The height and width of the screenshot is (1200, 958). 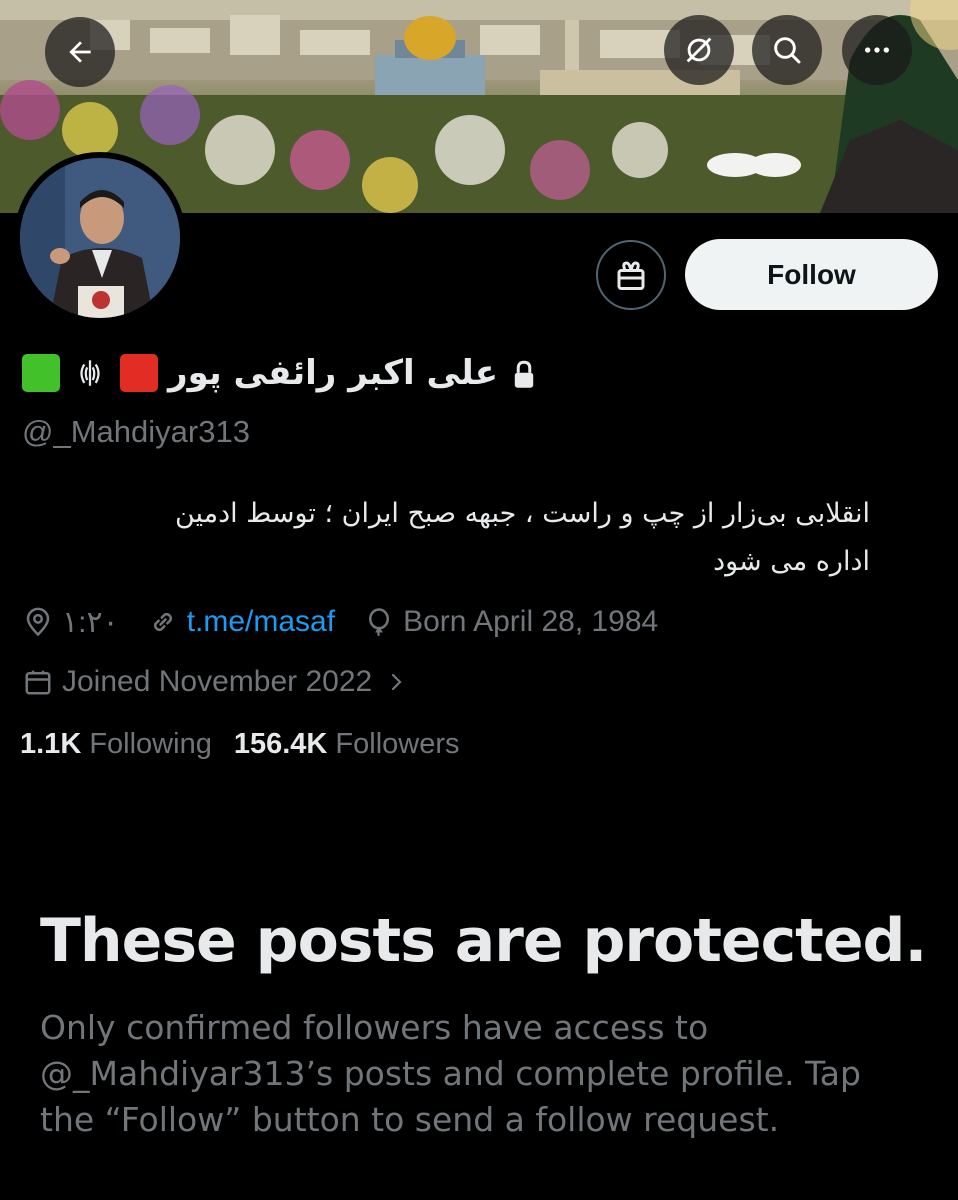 What do you see at coordinates (354, 622) in the screenshot?
I see `profile-meta-row: ۱:۲۰ t.me/masaf Born April 28, 1984` at bounding box center [354, 622].